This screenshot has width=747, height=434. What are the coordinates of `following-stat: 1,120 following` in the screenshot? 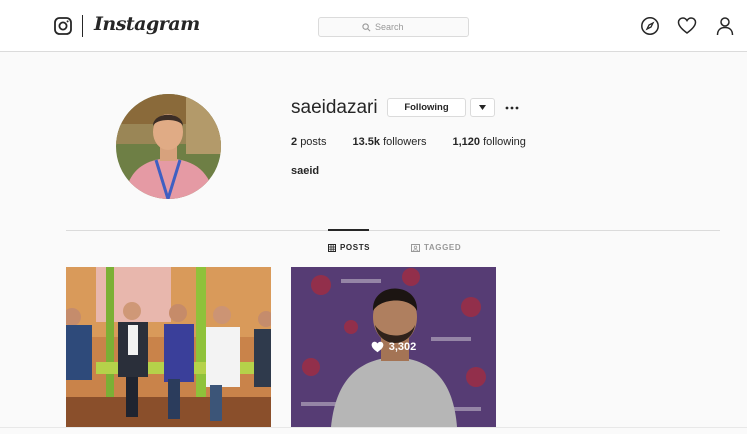 It's located at (488, 142).